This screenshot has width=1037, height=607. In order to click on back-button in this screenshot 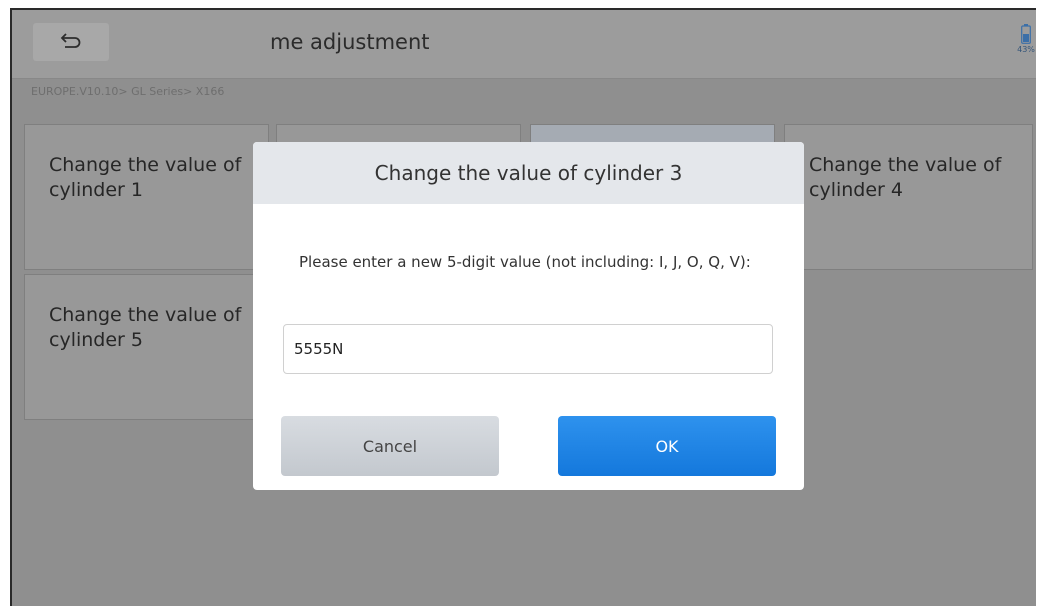, I will do `click(71, 42)`.